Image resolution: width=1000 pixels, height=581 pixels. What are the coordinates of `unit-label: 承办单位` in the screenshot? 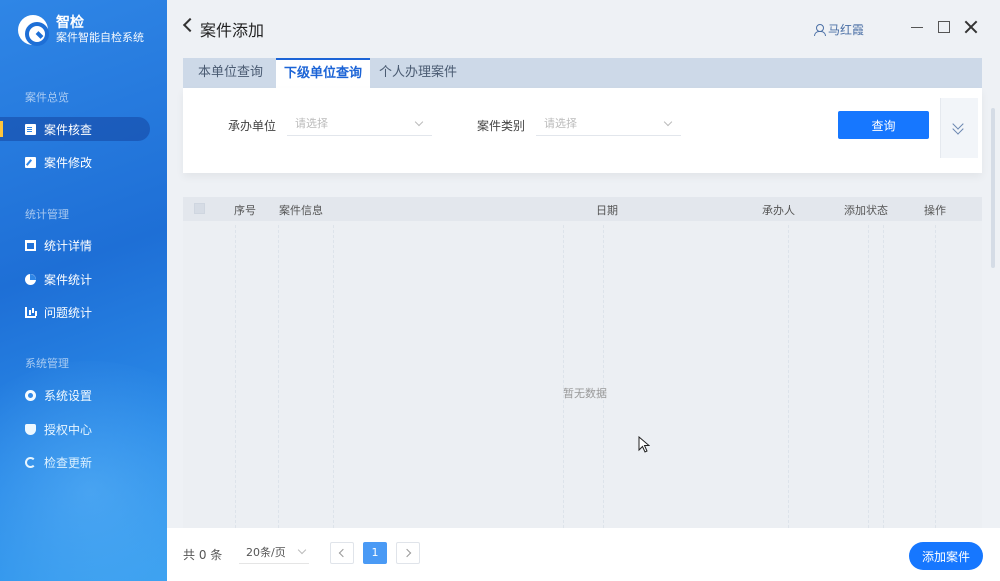 It's located at (252, 126).